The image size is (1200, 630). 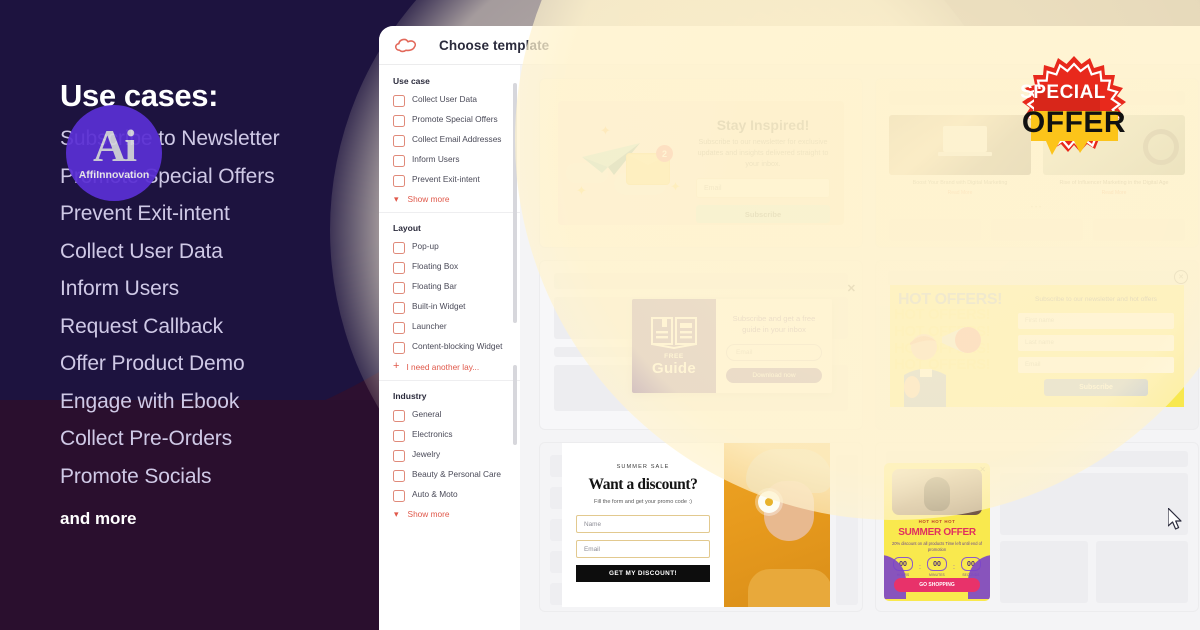 I want to click on name-field: Name, so click(x=643, y=524).